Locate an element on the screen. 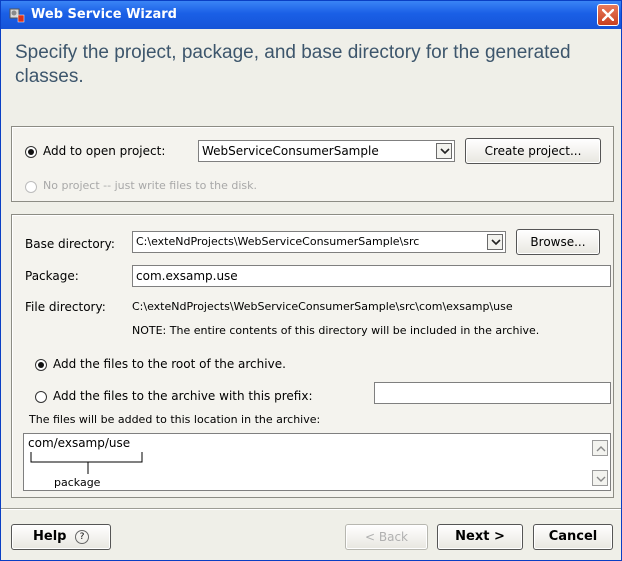 Image resolution: width=622 pixels, height=561 pixels. close-icon is located at coordinates (608, 15).